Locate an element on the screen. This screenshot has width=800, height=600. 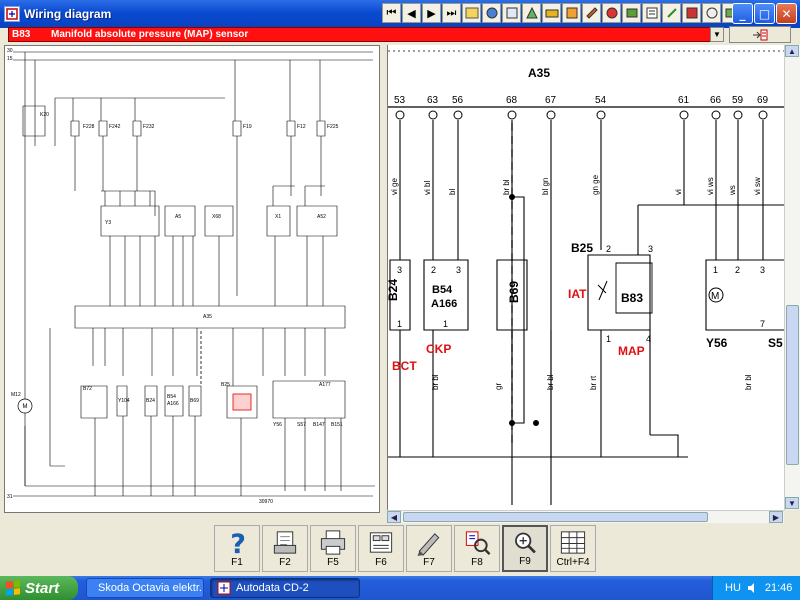
wire-color-label: vi is located at coordinates (678, 192).